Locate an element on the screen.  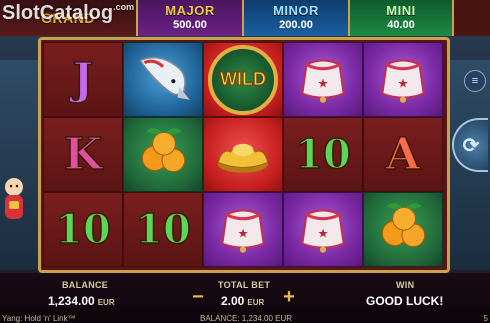
koi-fish-icon is located at coordinates (163, 79).